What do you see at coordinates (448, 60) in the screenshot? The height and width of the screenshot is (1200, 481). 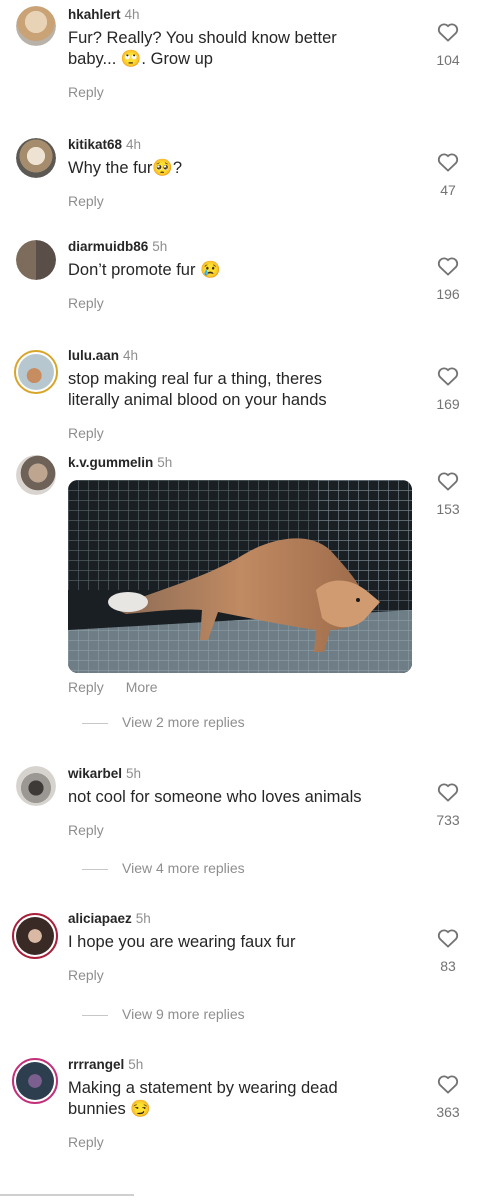 I see `like-count: 104` at bounding box center [448, 60].